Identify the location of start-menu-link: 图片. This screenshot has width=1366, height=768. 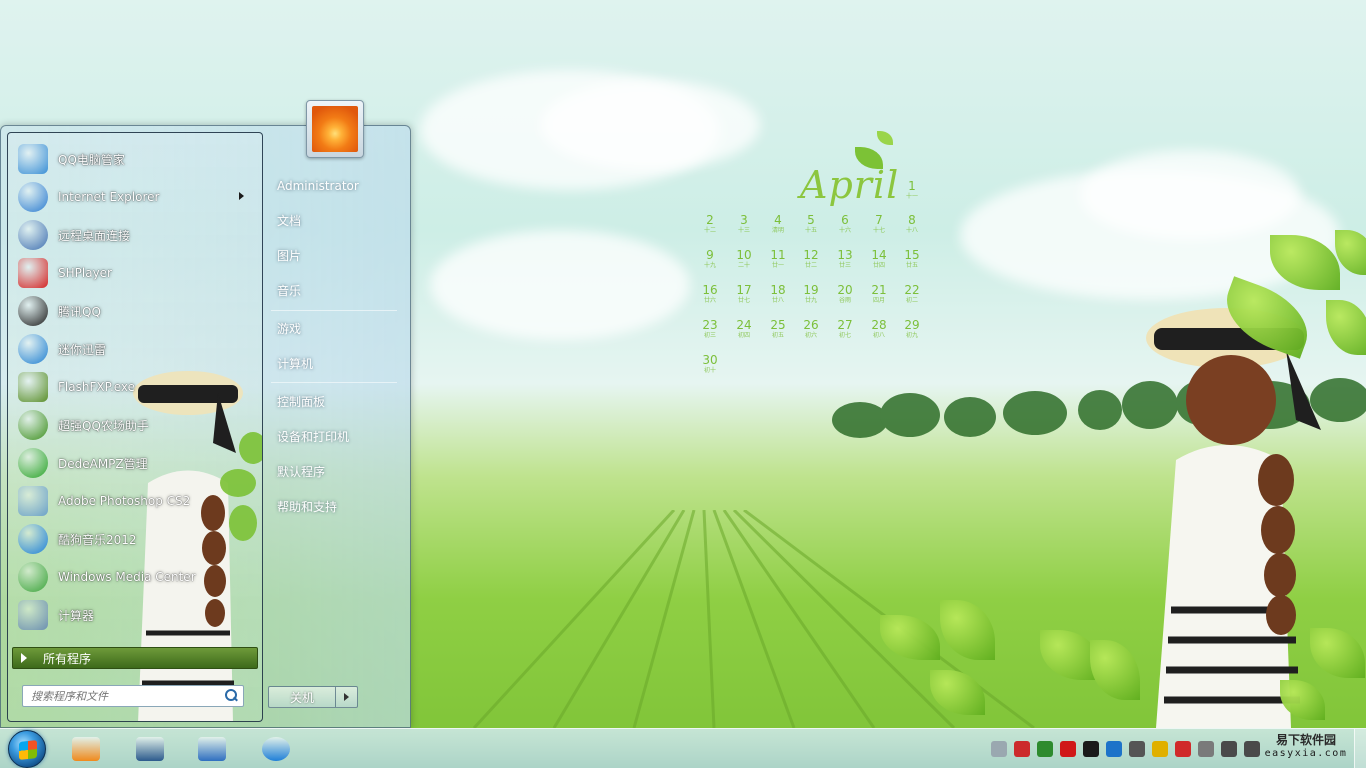
(335, 255).